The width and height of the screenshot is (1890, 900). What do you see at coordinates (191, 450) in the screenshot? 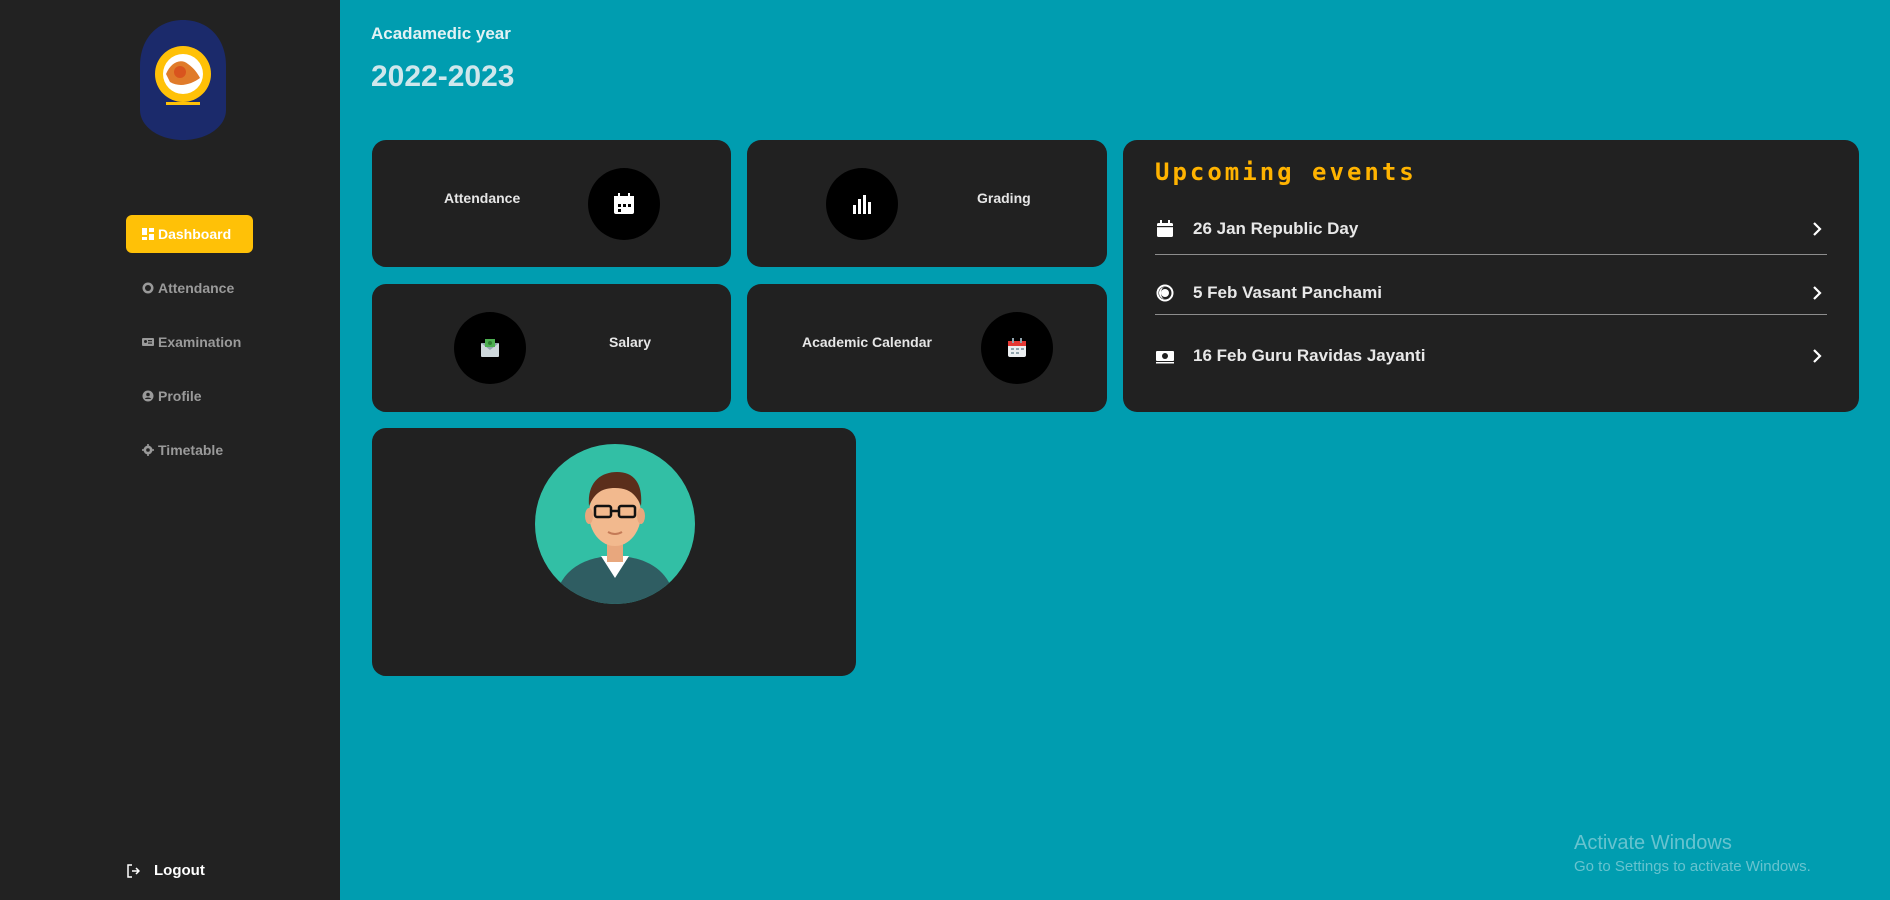
I see `sidebar-item-label: Timetable` at bounding box center [191, 450].